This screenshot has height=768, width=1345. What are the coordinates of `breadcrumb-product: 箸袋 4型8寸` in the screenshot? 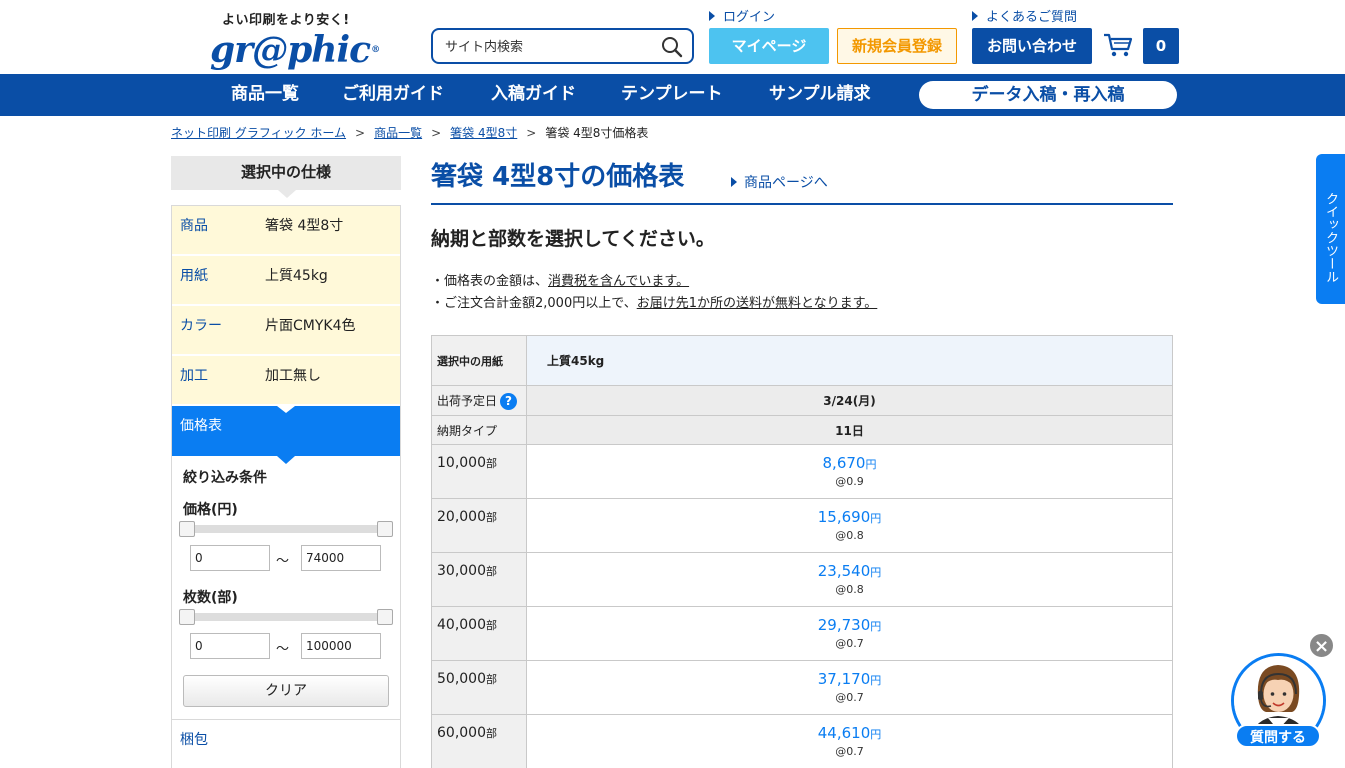 It's located at (483, 133).